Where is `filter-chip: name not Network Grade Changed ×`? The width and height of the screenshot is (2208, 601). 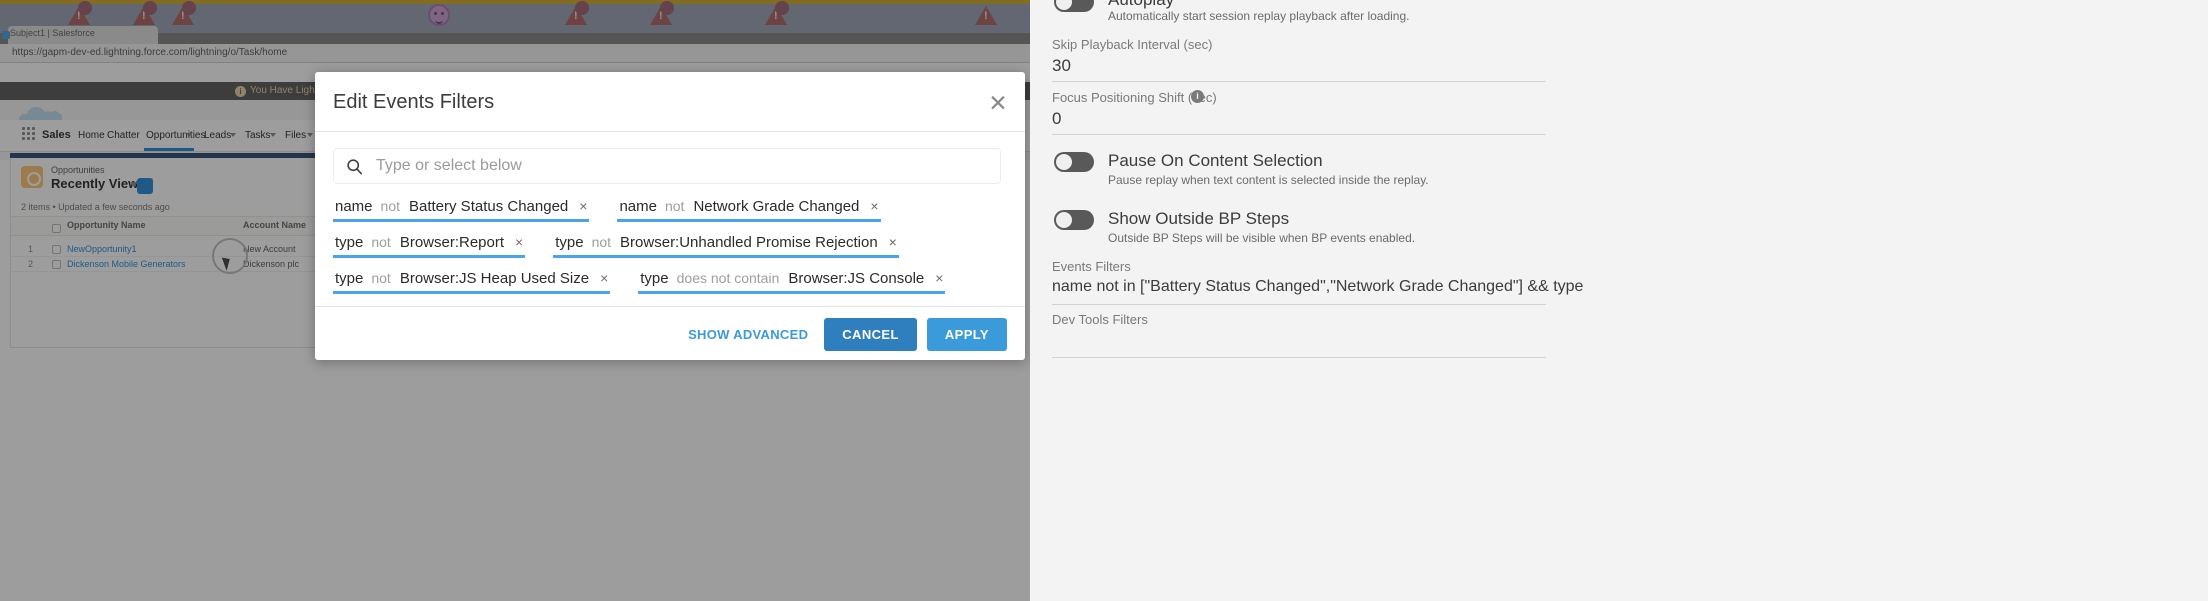
filter-chip: name not Network Grade Changed × is located at coordinates (749, 210).